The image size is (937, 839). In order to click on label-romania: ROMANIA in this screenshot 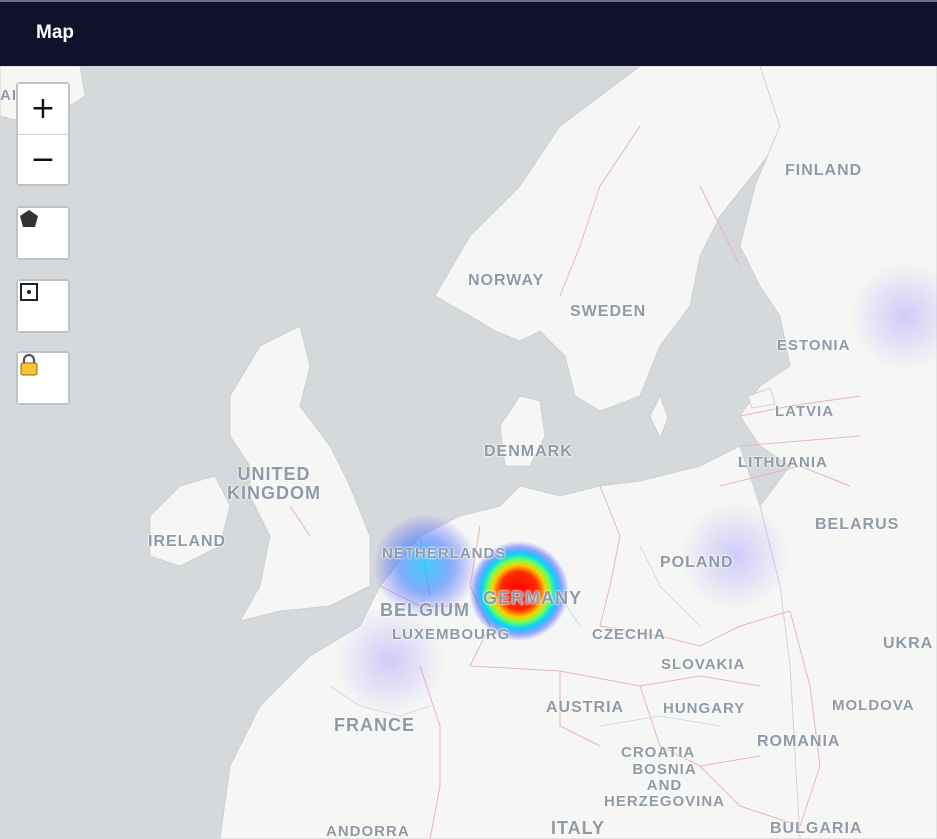, I will do `click(799, 741)`.